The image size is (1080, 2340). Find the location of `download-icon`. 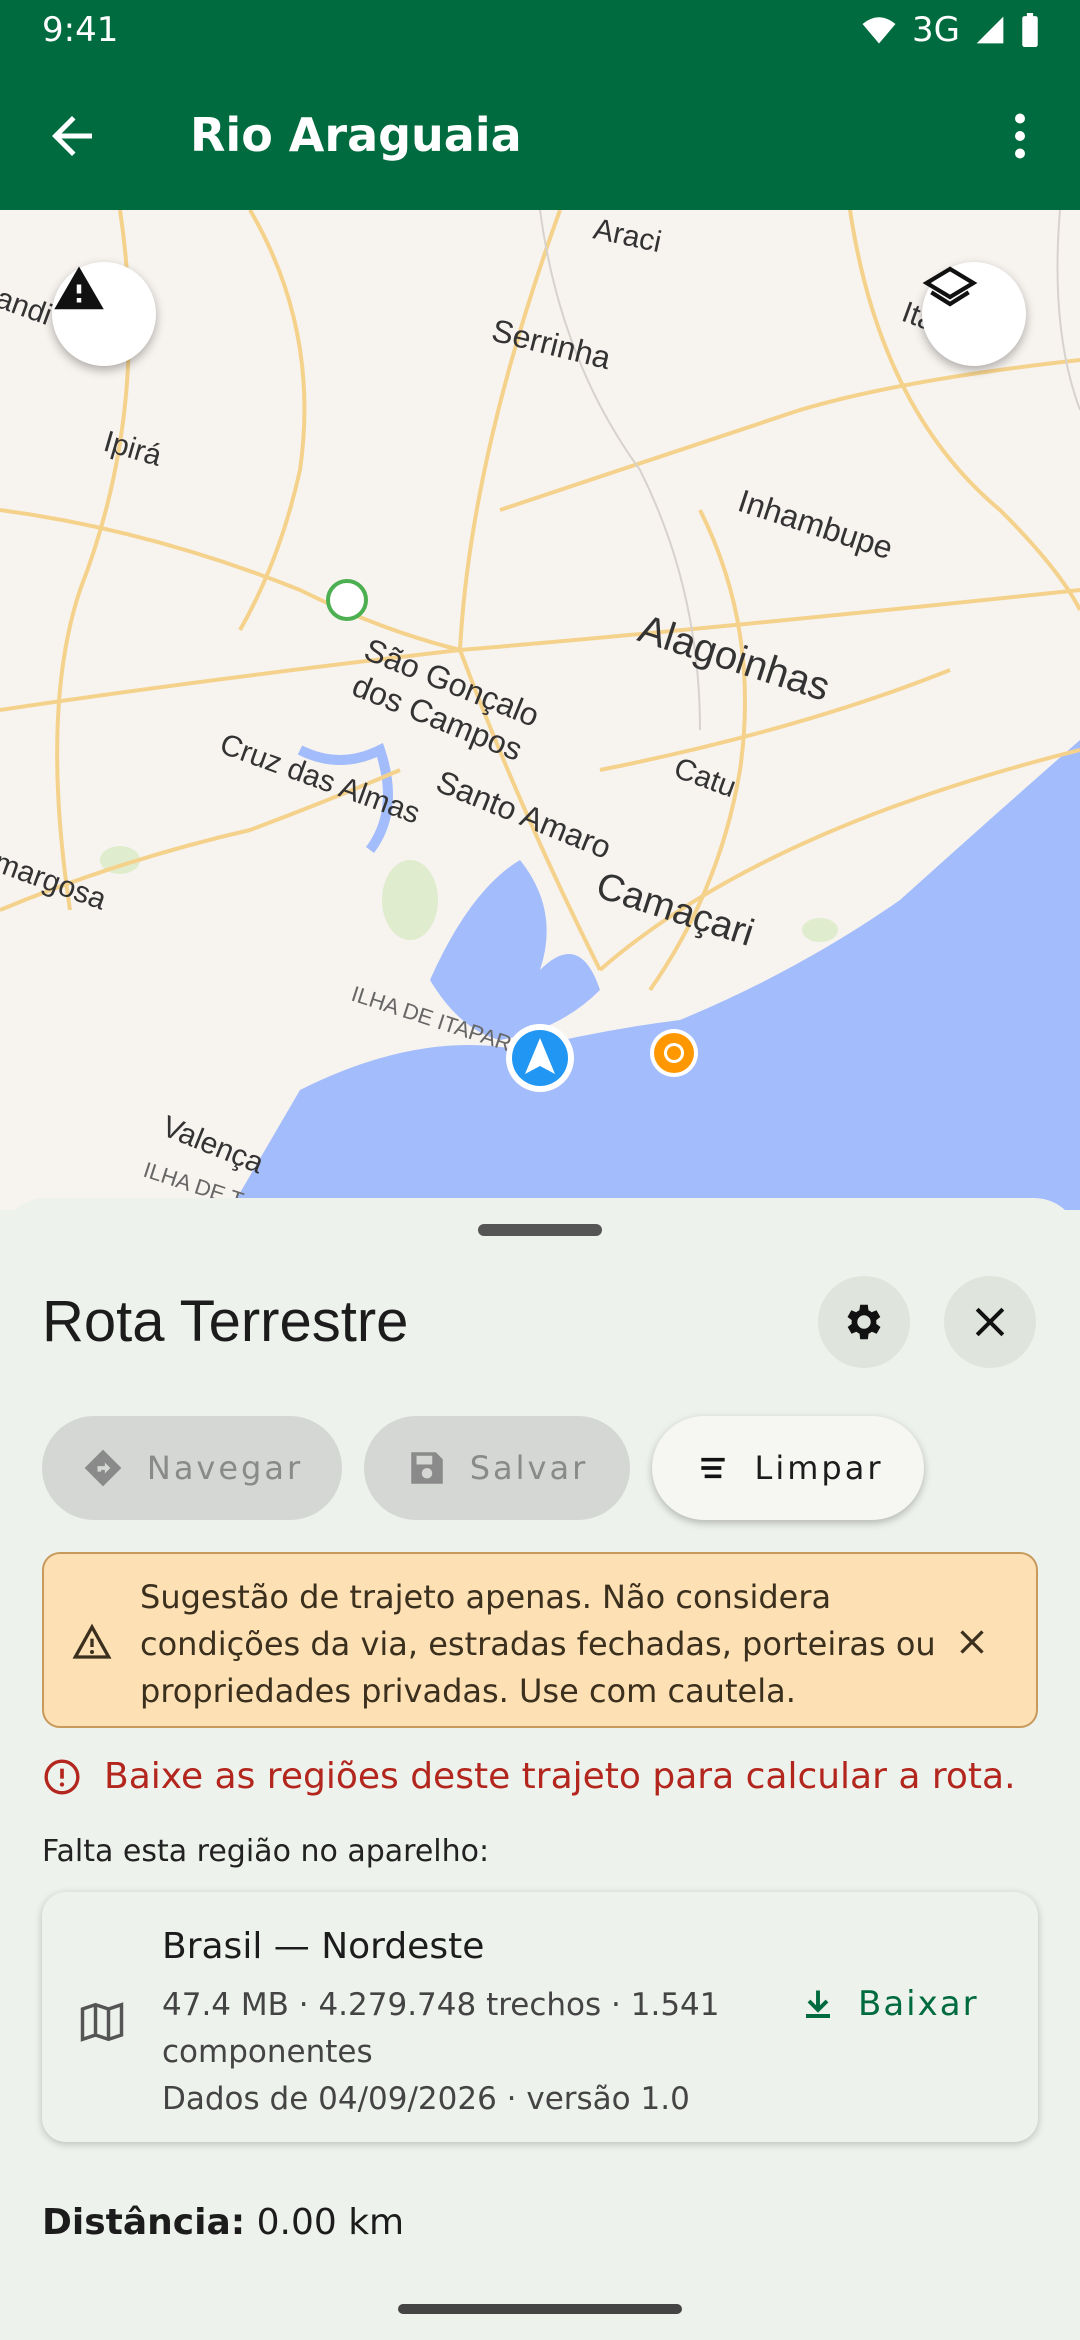

download-icon is located at coordinates (818, 2004).